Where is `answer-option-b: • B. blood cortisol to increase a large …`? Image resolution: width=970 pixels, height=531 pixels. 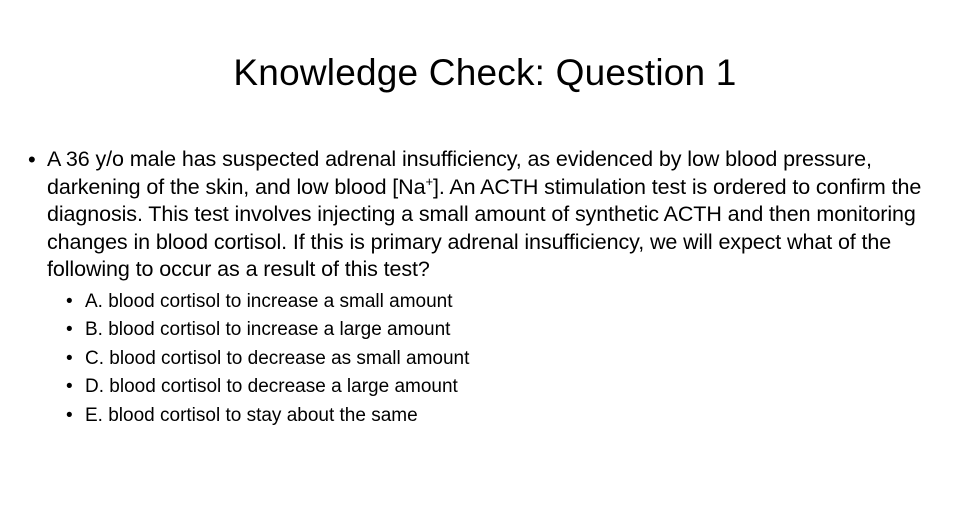 answer-option-b: • B. blood cortisol to increase a large … is located at coordinates (509, 330).